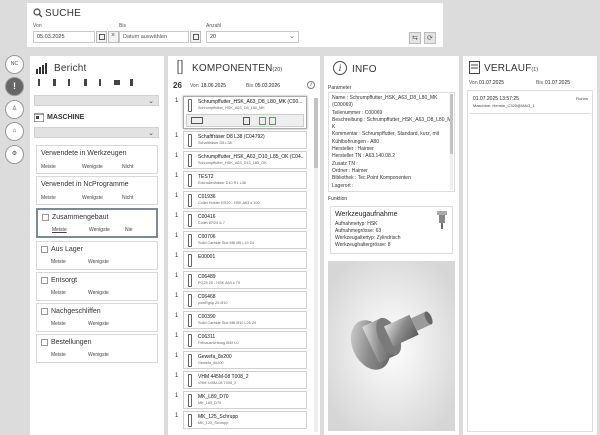  I want to click on group-zusammengebaut: Zusammengebaut Meiste Wenigste Nie, so click(97, 223).